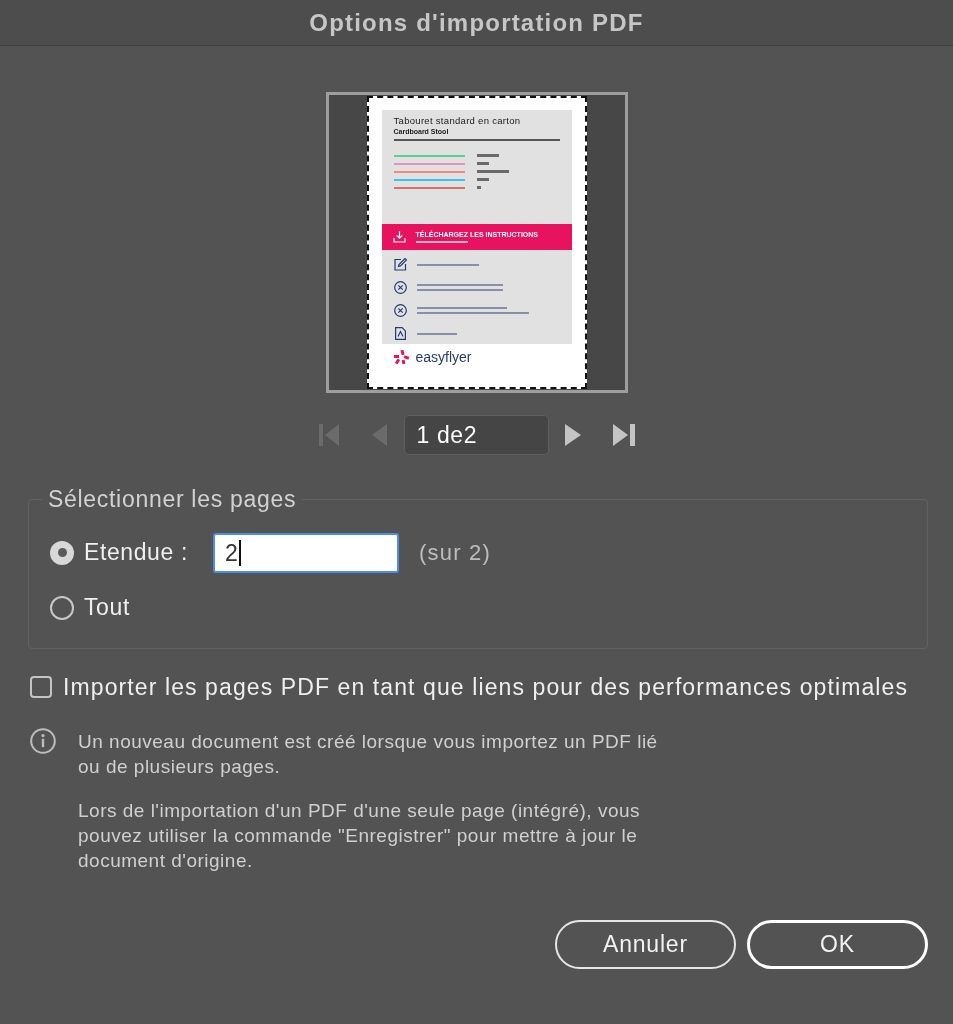 This screenshot has width=953, height=1024. What do you see at coordinates (485, 687) in the screenshot?
I see `checkbox-label: Importer les pages PDF en tant que liens pour des performances optimales` at bounding box center [485, 687].